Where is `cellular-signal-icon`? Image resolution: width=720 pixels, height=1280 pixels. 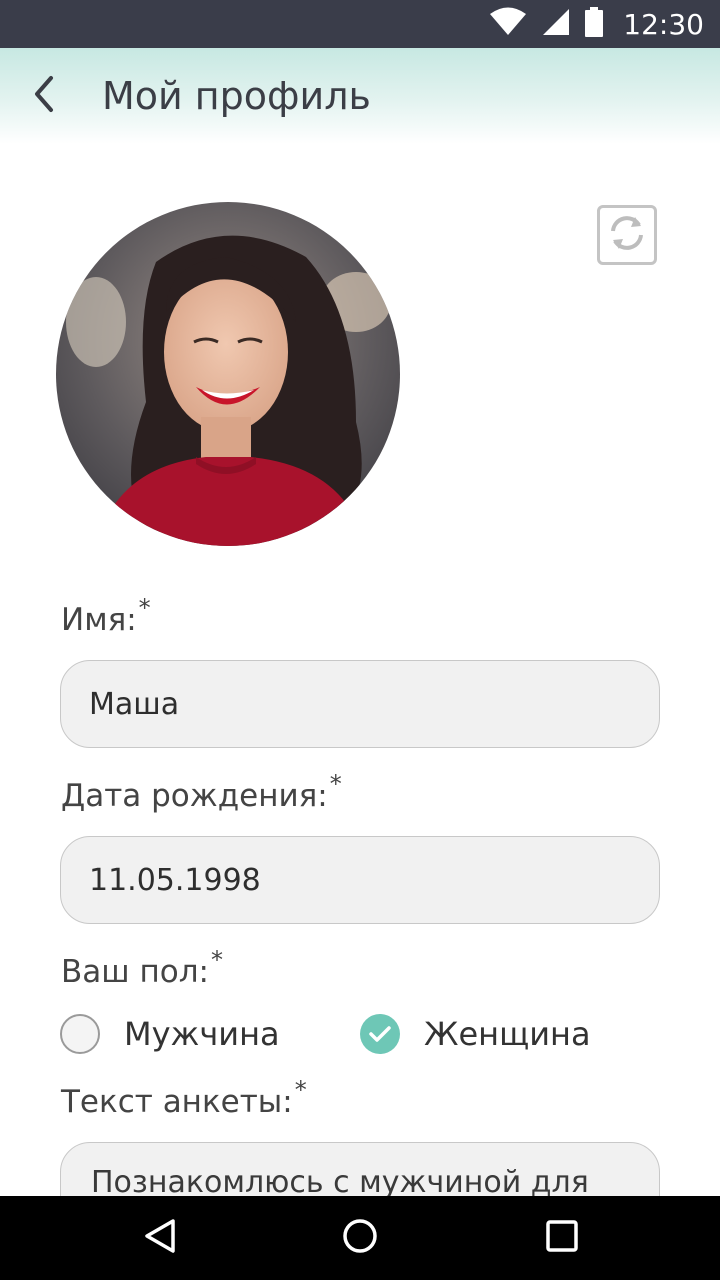 cellular-signal-icon is located at coordinates (556, 24).